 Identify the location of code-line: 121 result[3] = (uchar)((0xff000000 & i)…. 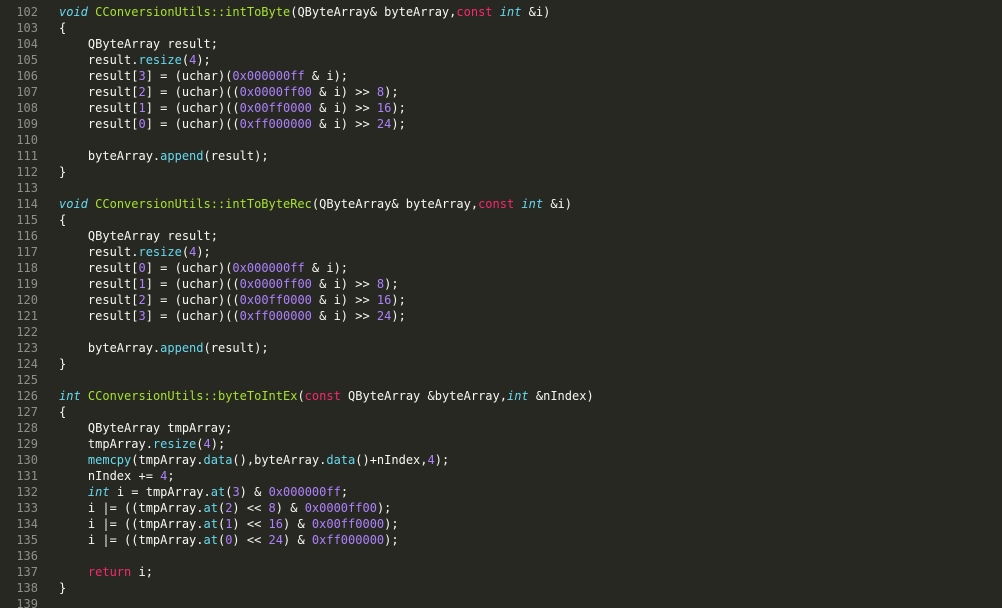
(501, 316).